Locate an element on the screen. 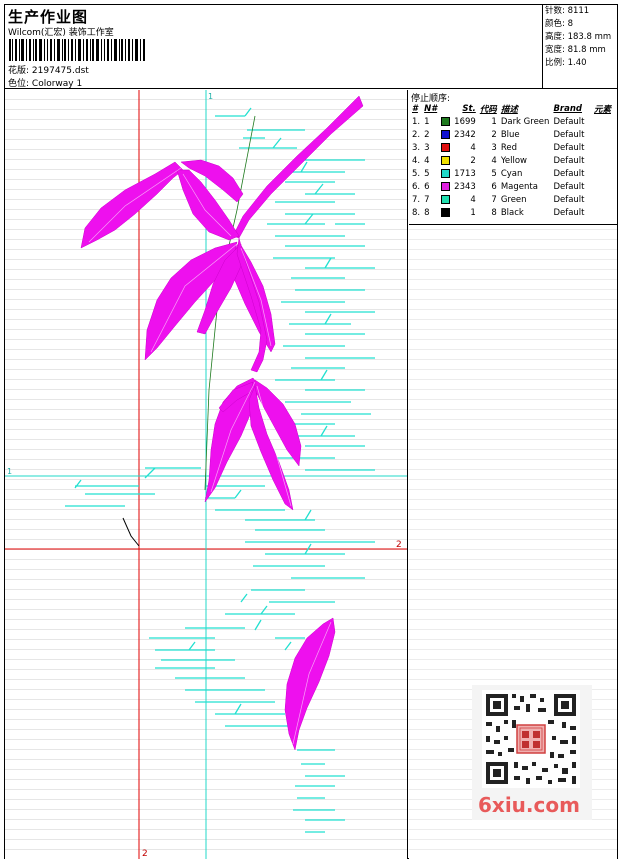 This screenshot has width=620, height=861. thread-row: 7. 7 4 7 Green Default is located at coordinates (511, 199).